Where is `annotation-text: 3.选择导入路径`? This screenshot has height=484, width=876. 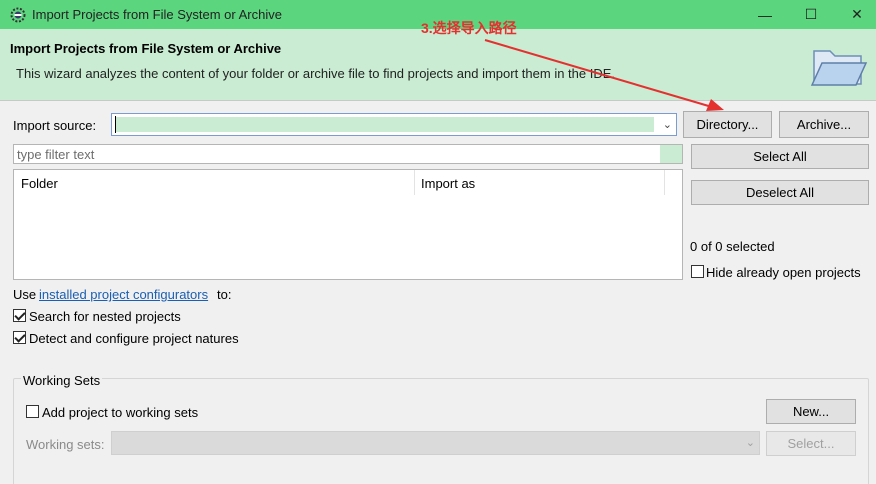 annotation-text: 3.选择导入路径 is located at coordinates (469, 28).